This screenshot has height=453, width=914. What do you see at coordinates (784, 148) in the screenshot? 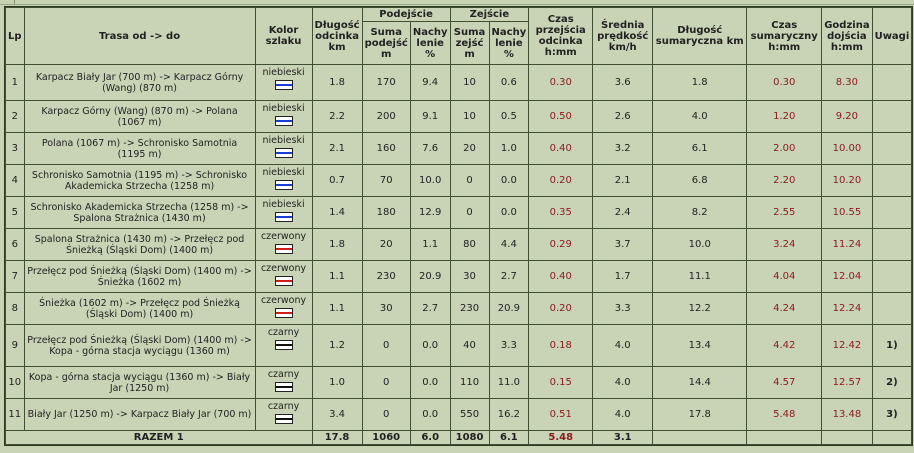
I see `row-czas-sum: 2.00` at bounding box center [784, 148].